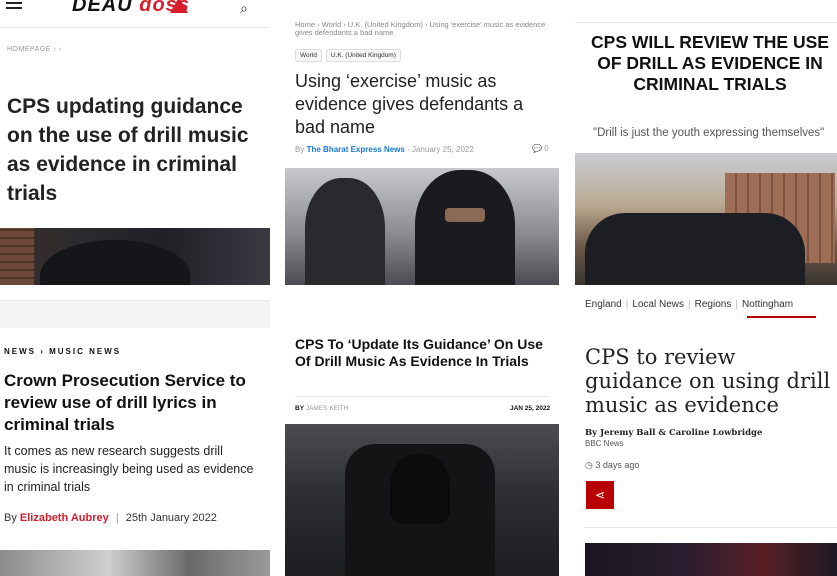  I want to click on section-label: NEWS › MUSIC NEWS, so click(62, 351).